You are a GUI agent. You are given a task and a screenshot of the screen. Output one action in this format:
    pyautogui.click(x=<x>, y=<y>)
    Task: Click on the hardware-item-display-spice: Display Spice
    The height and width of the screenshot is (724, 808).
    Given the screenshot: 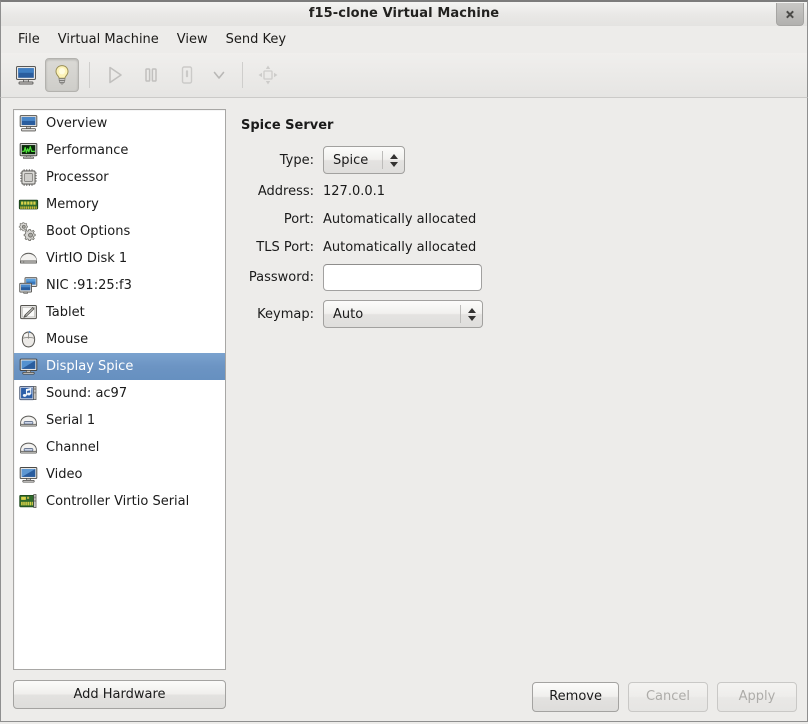 What is the action you would take?
    pyautogui.click(x=119, y=366)
    